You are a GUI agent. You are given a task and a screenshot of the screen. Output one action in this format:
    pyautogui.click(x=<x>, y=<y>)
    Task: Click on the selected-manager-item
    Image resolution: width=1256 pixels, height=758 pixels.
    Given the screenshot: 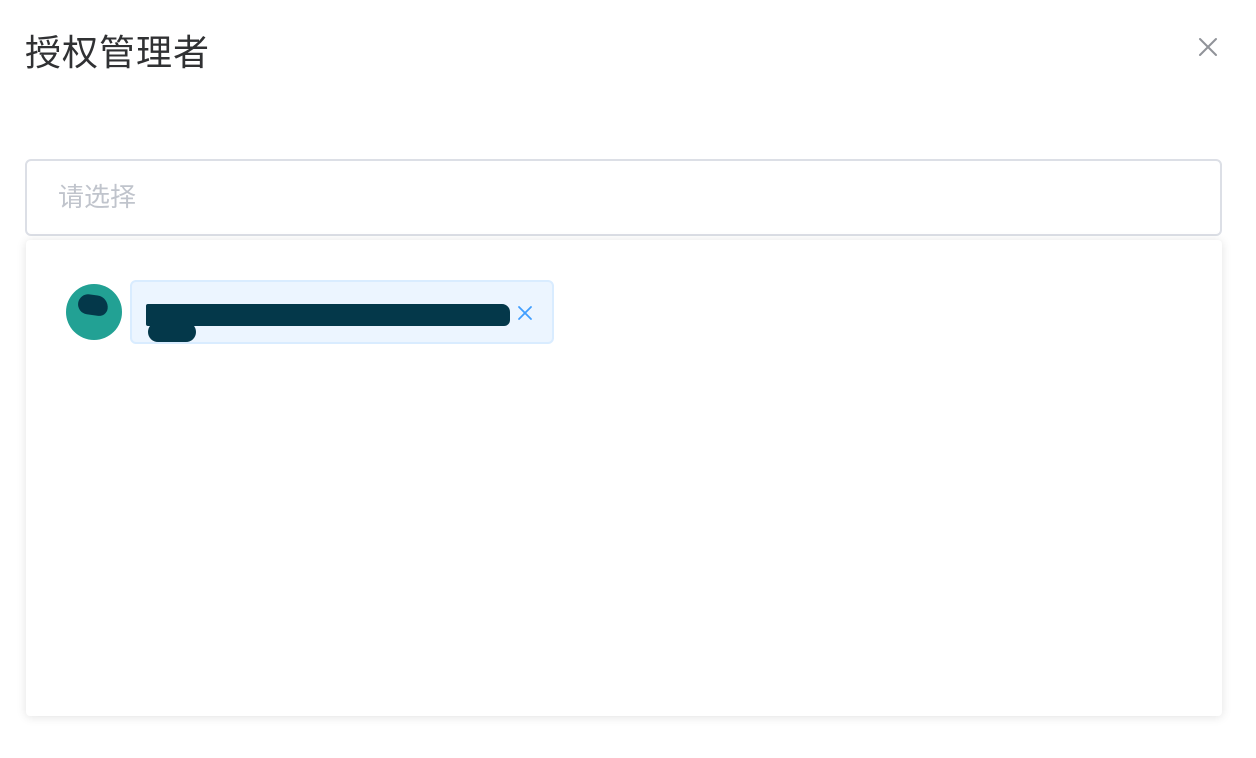 What is the action you would take?
    pyautogui.click(x=310, y=312)
    